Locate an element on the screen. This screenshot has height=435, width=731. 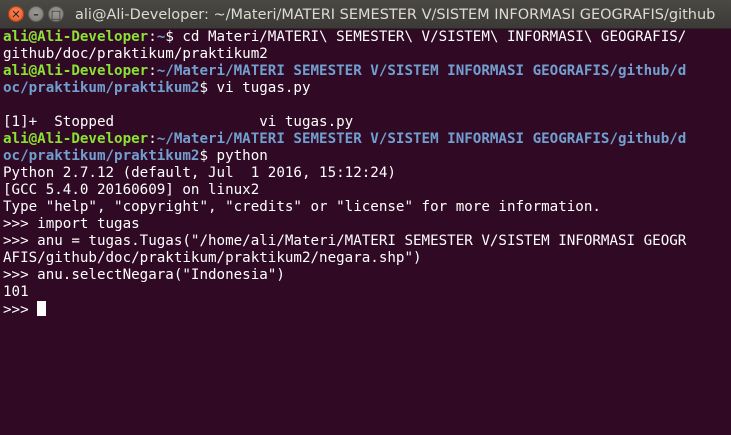
command-text: $ python is located at coordinates (233, 156).